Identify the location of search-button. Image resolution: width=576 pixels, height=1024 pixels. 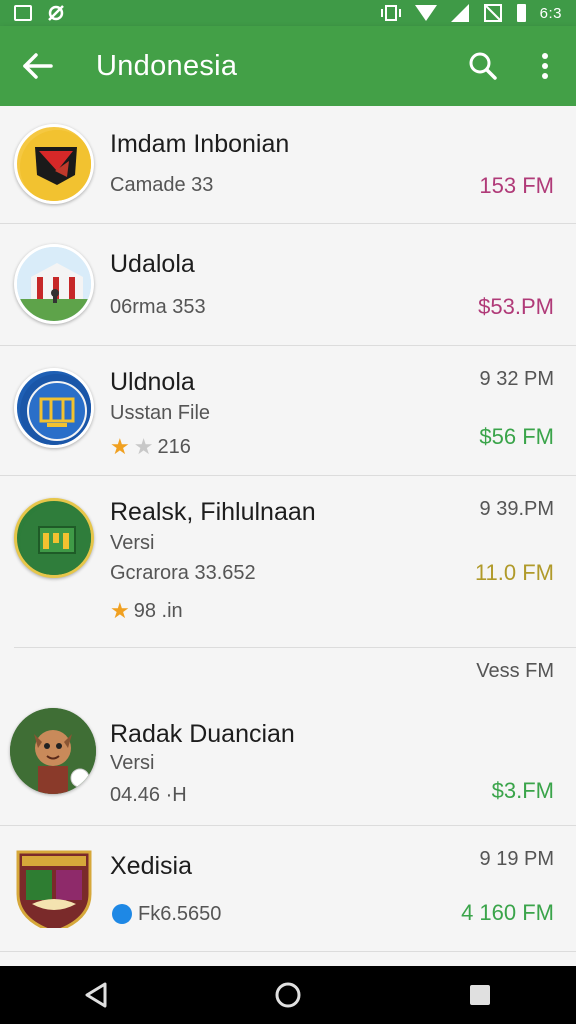
(483, 66).